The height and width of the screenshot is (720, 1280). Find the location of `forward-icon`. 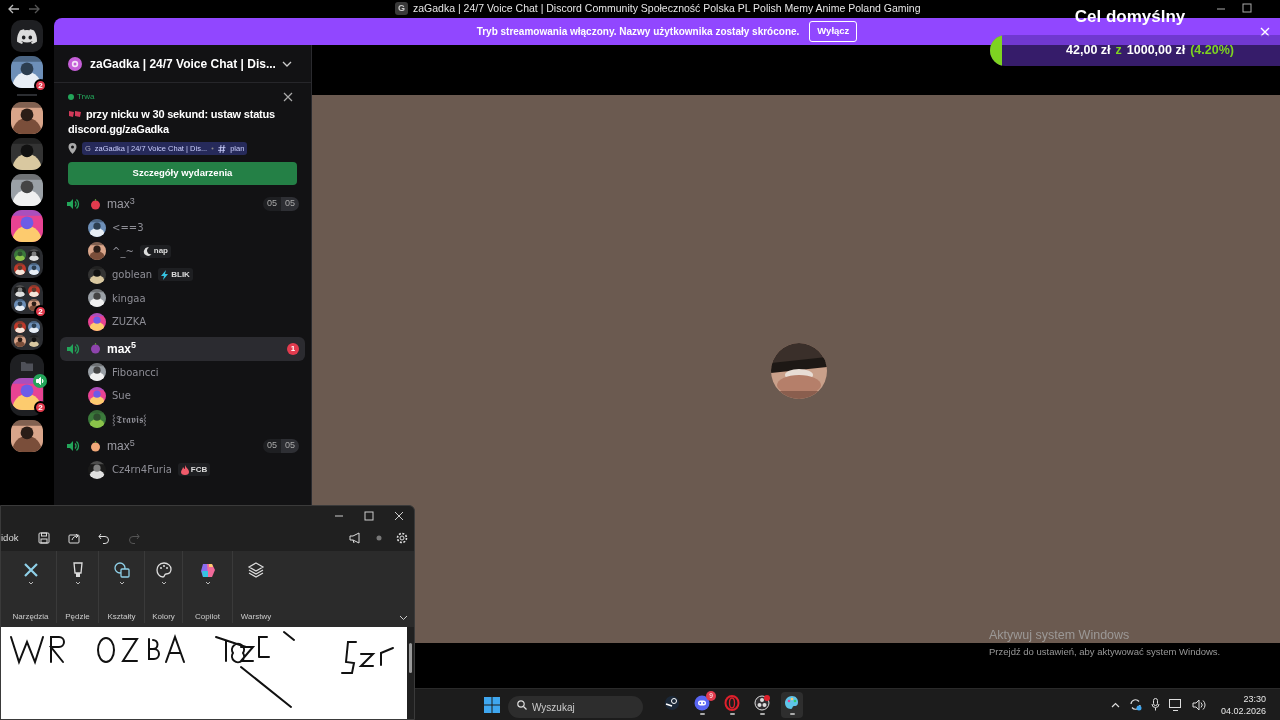

forward-icon is located at coordinates (34, 9).